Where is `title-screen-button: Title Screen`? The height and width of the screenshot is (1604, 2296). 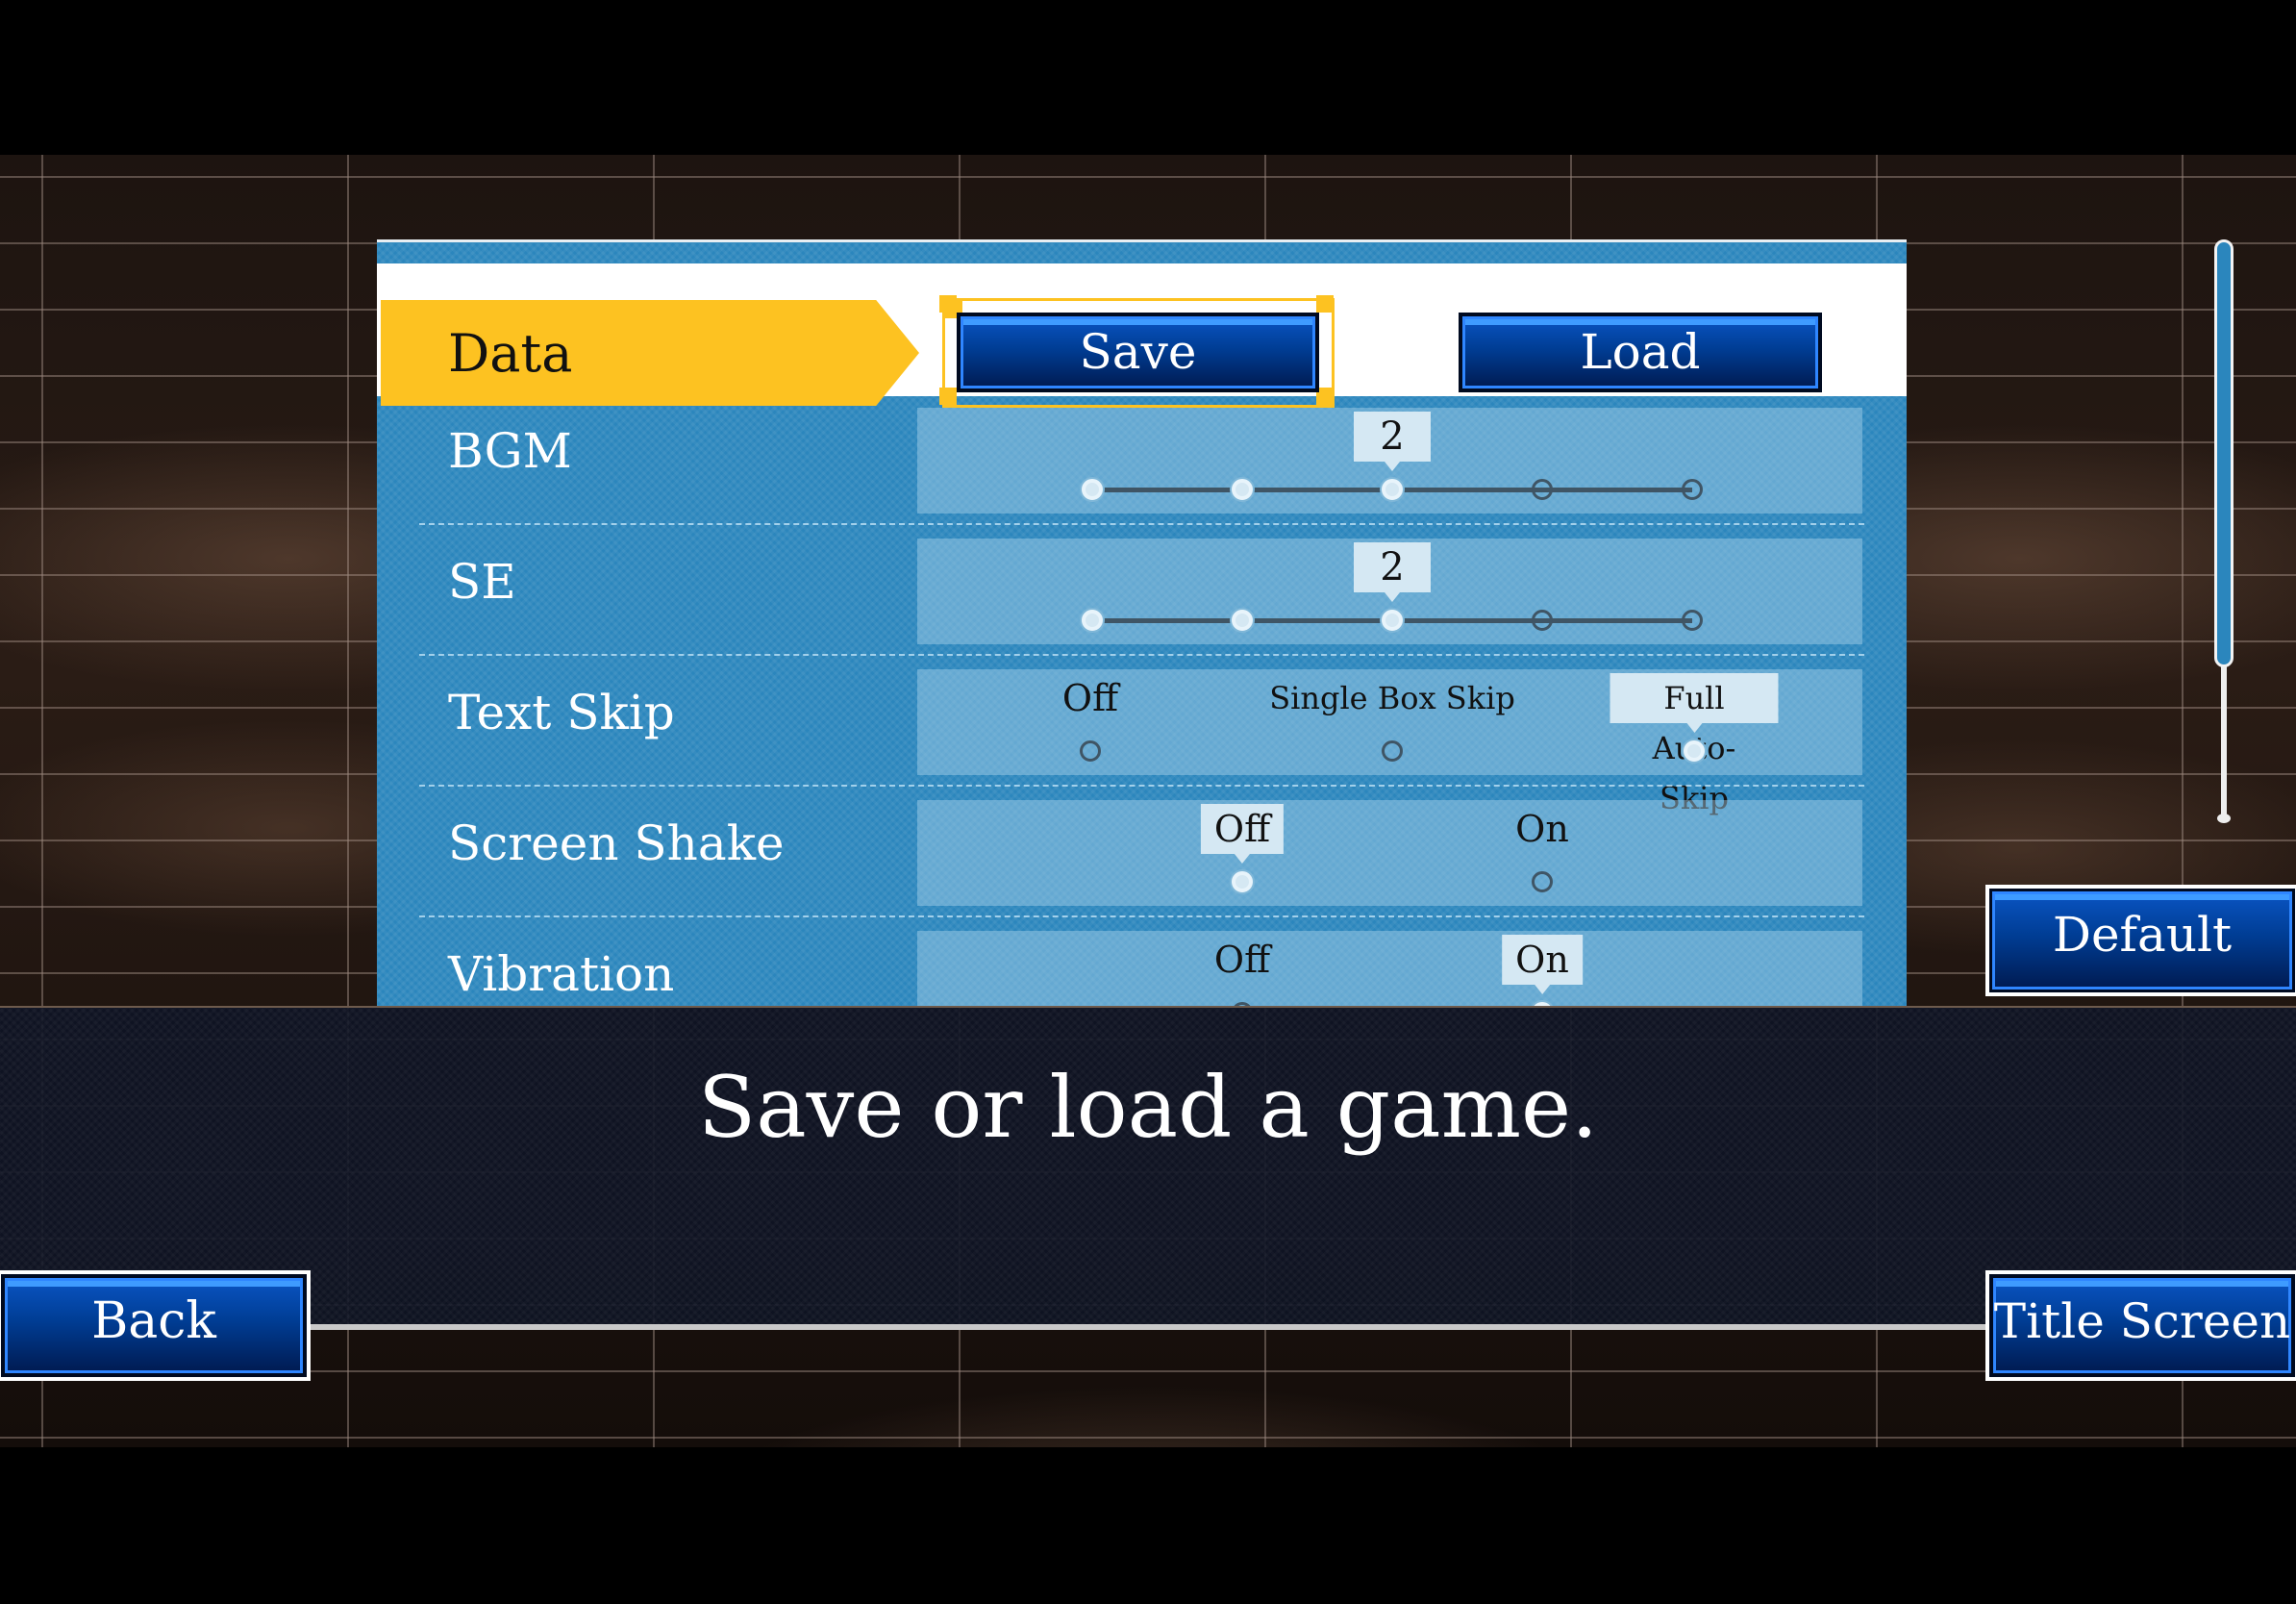
title-screen-button: Title Screen is located at coordinates (2140, 1325).